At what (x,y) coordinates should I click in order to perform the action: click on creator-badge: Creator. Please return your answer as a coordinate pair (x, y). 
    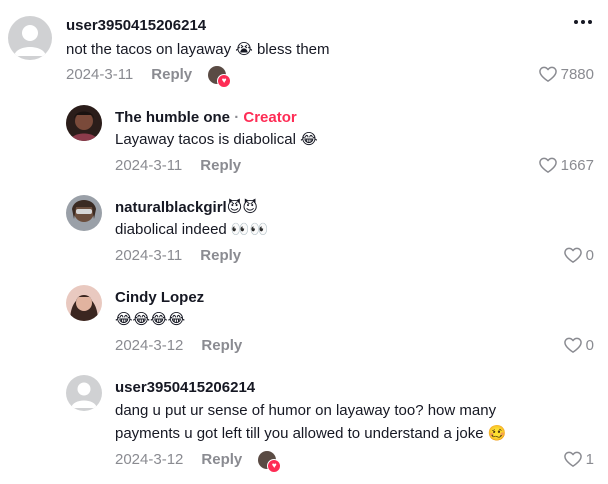
    Looking at the image, I should click on (270, 117).